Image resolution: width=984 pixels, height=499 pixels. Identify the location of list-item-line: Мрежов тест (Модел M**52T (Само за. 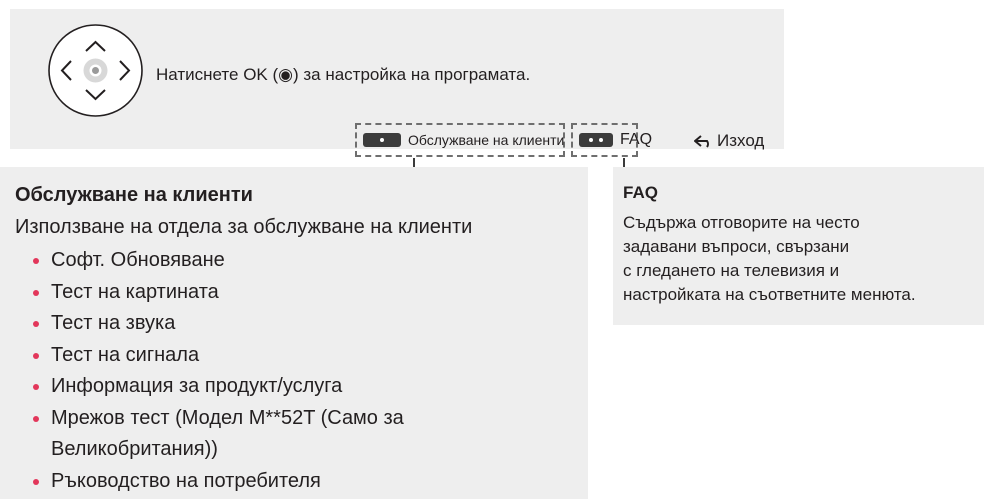
(227, 417).